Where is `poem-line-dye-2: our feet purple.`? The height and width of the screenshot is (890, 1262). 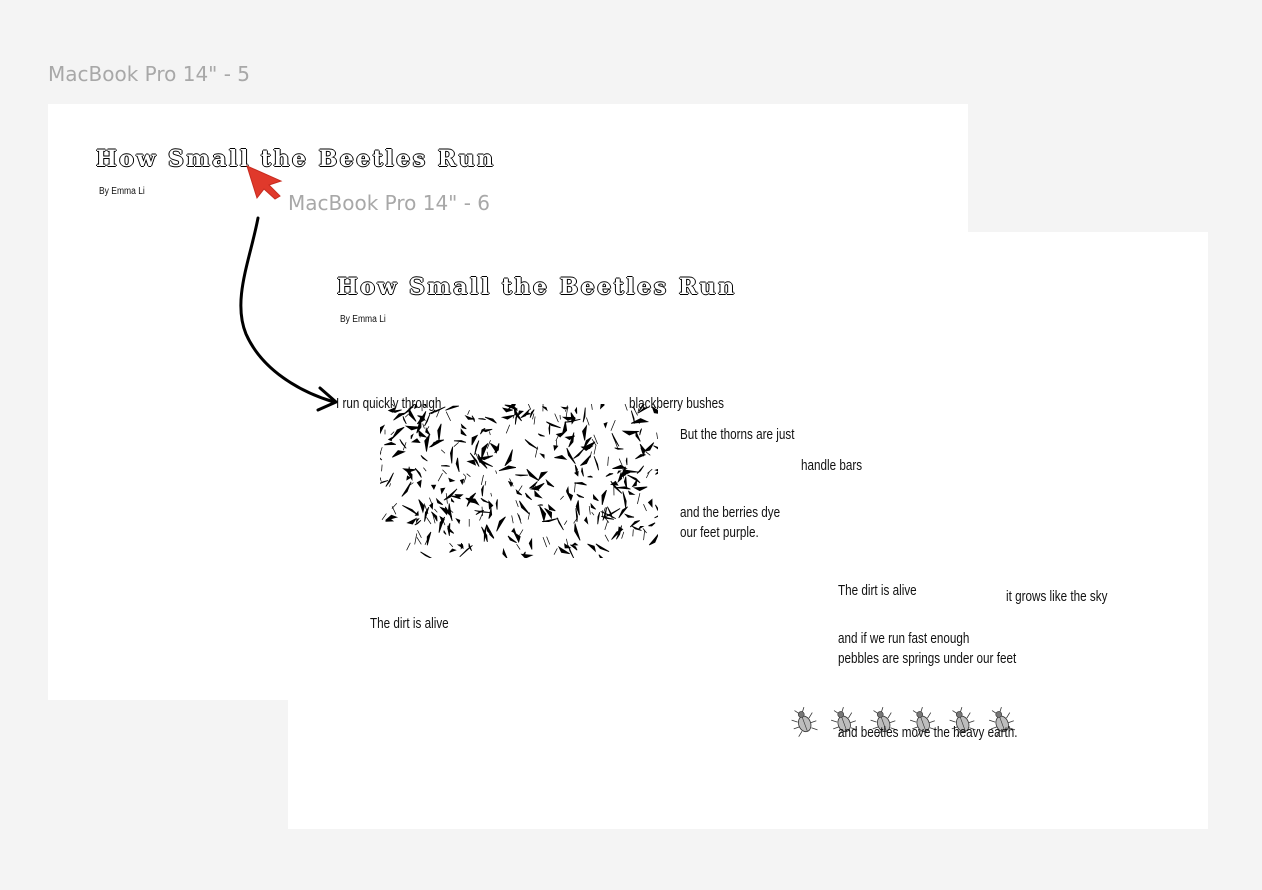
poem-line-dye-2: our feet purple. is located at coordinates (719, 532).